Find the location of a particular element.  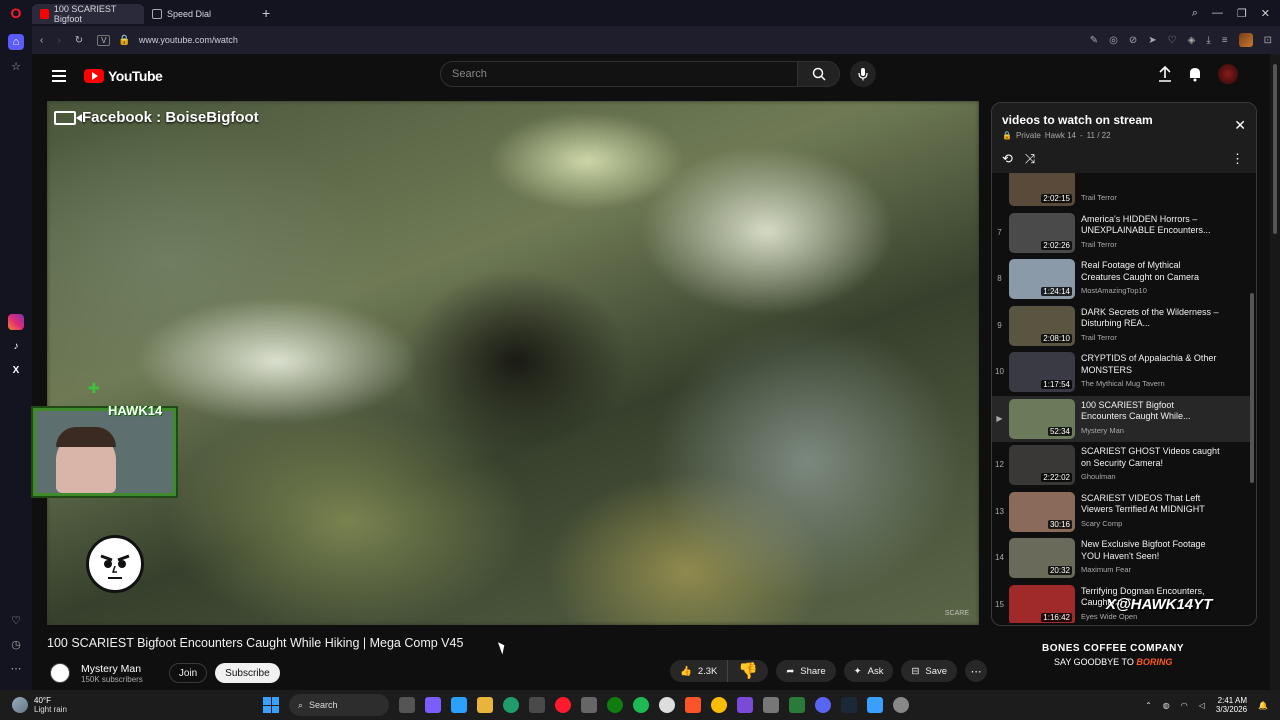

wifi-icon: ◠ is located at coordinates (1184, 705).